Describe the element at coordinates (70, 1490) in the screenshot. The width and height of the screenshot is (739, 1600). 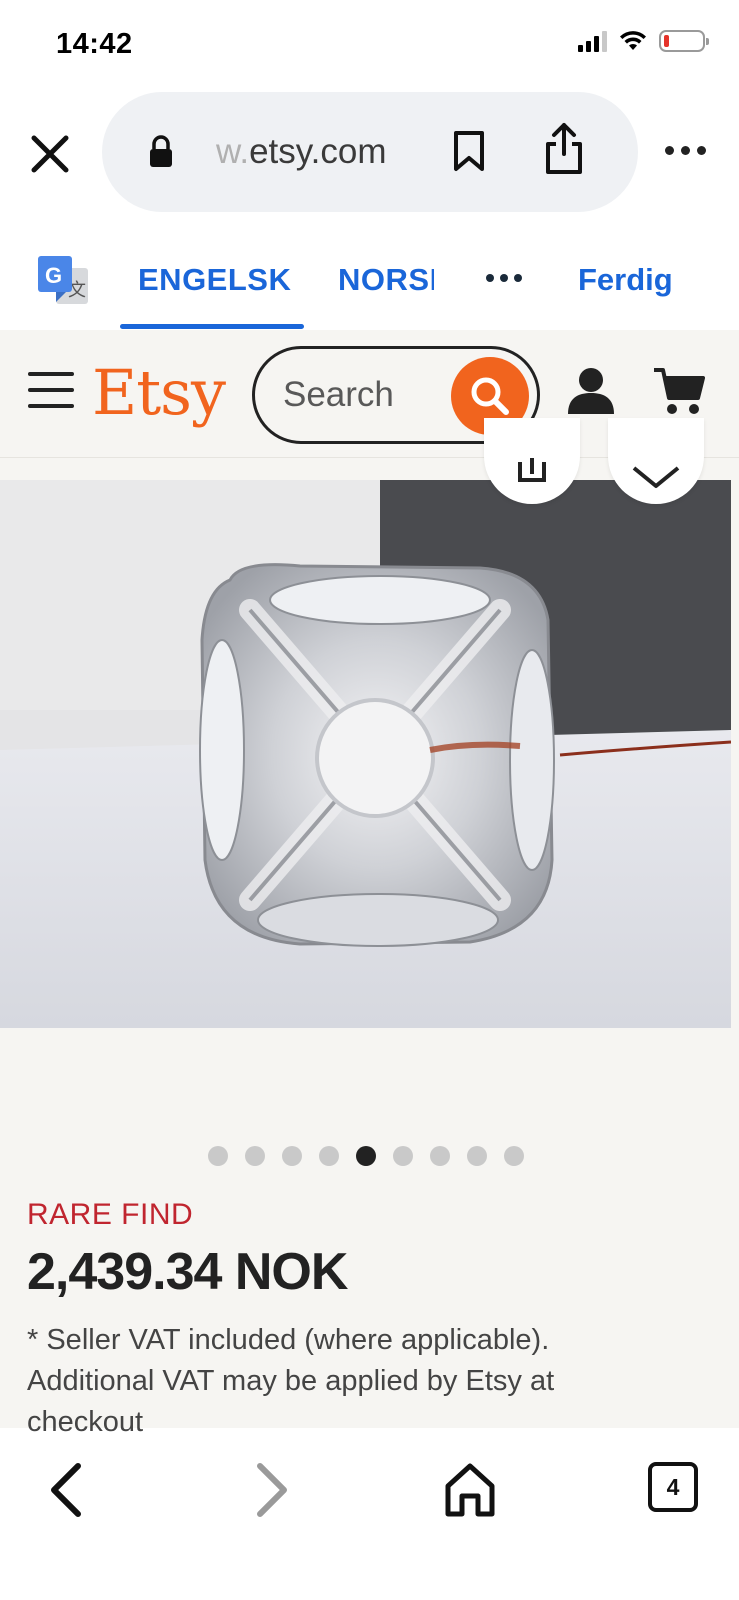
I see `back-icon` at that location.